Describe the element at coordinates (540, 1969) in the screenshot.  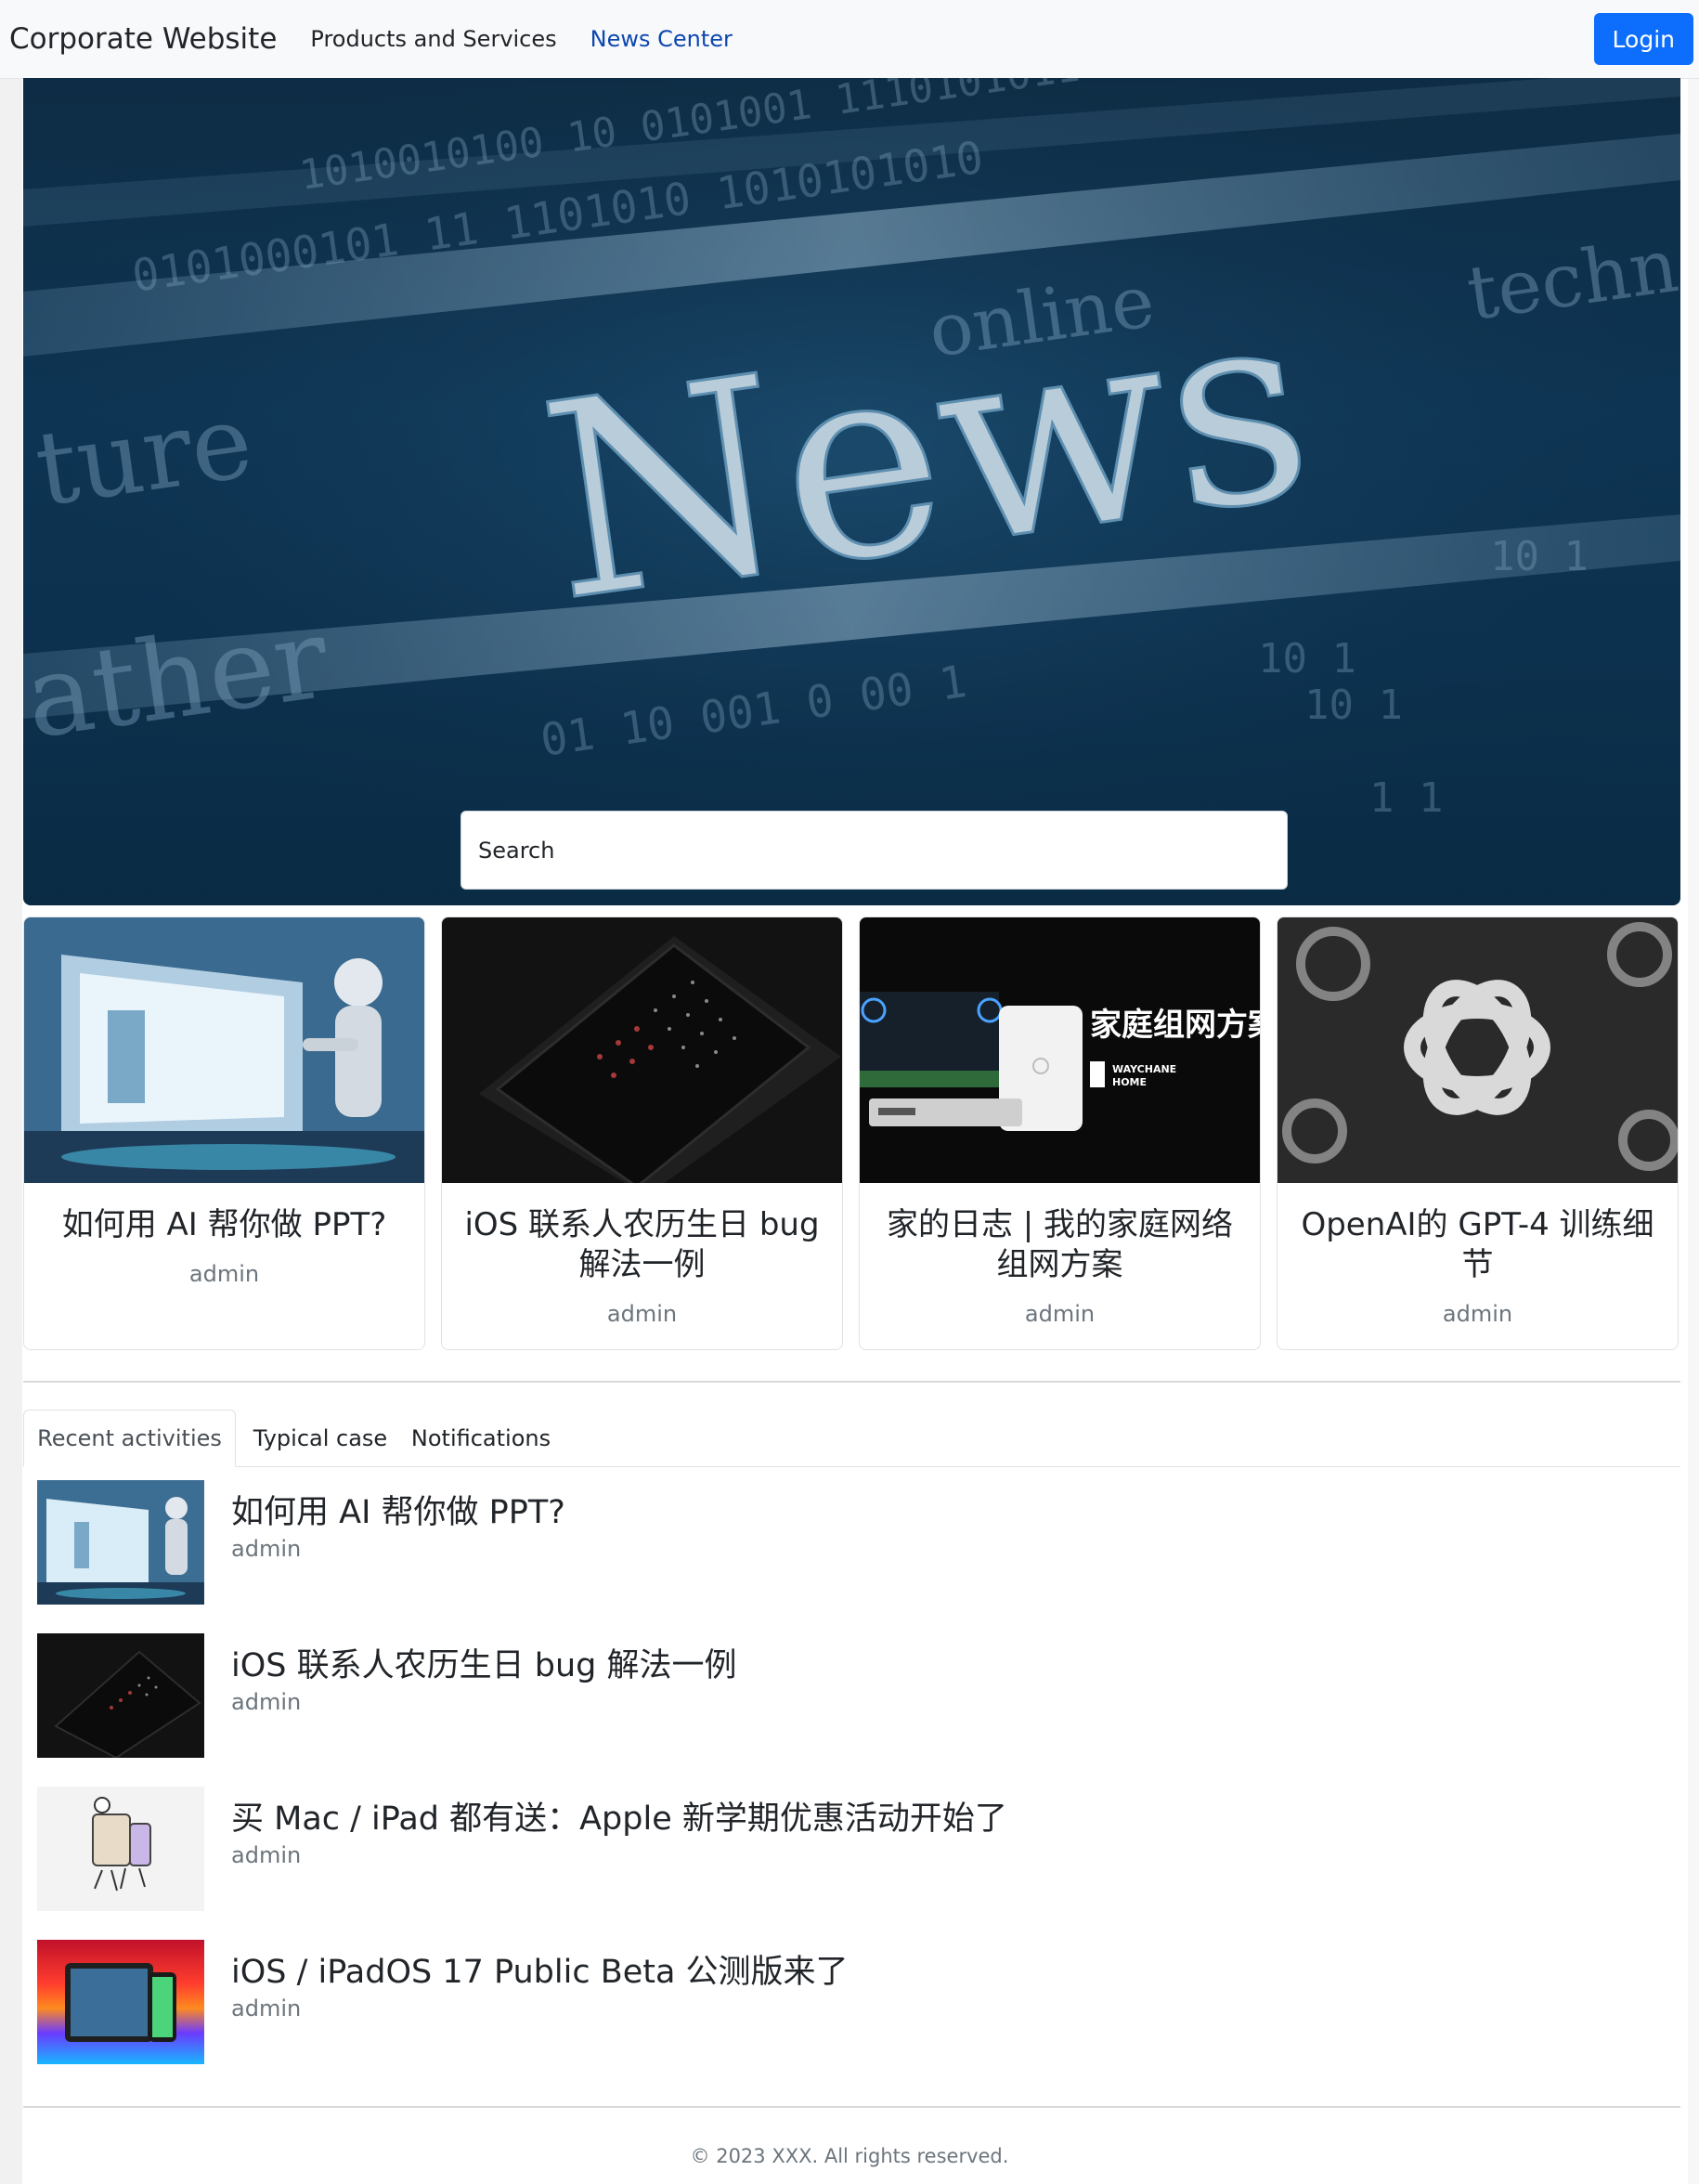
I see `article-title: iOS / iPadOS 17 Public Beta 公测版来了` at that location.